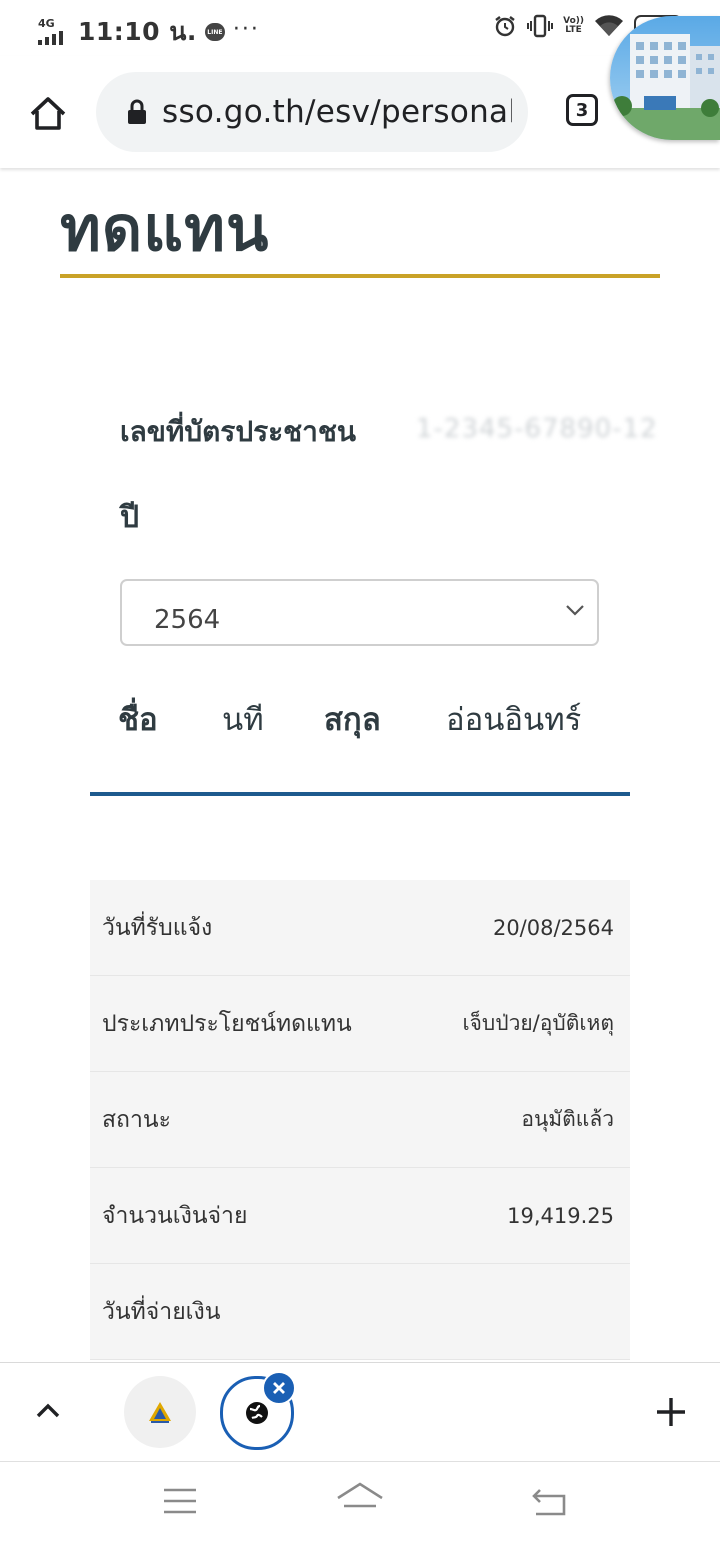 The width and height of the screenshot is (720, 1544). I want to click on first-name-value: นที, so click(243, 720).